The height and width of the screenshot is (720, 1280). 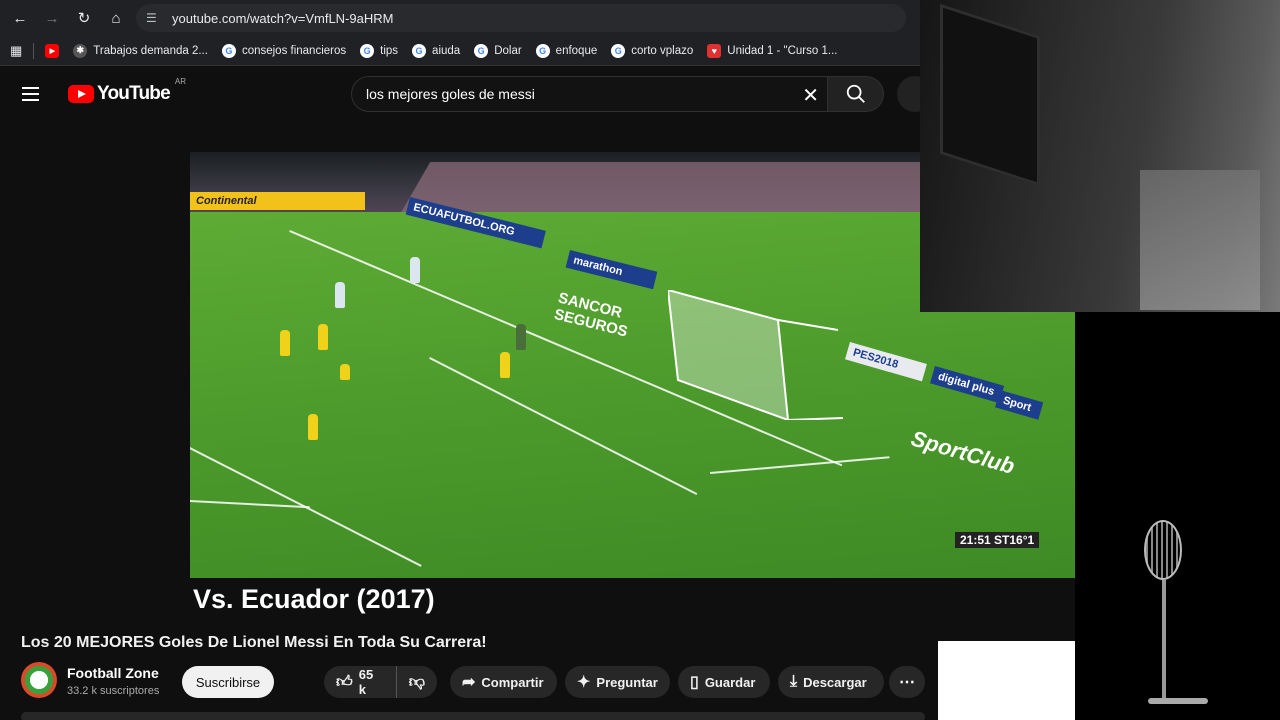 What do you see at coordinates (366, 682) in the screenshot?
I see `like-count: 65 k` at bounding box center [366, 682].